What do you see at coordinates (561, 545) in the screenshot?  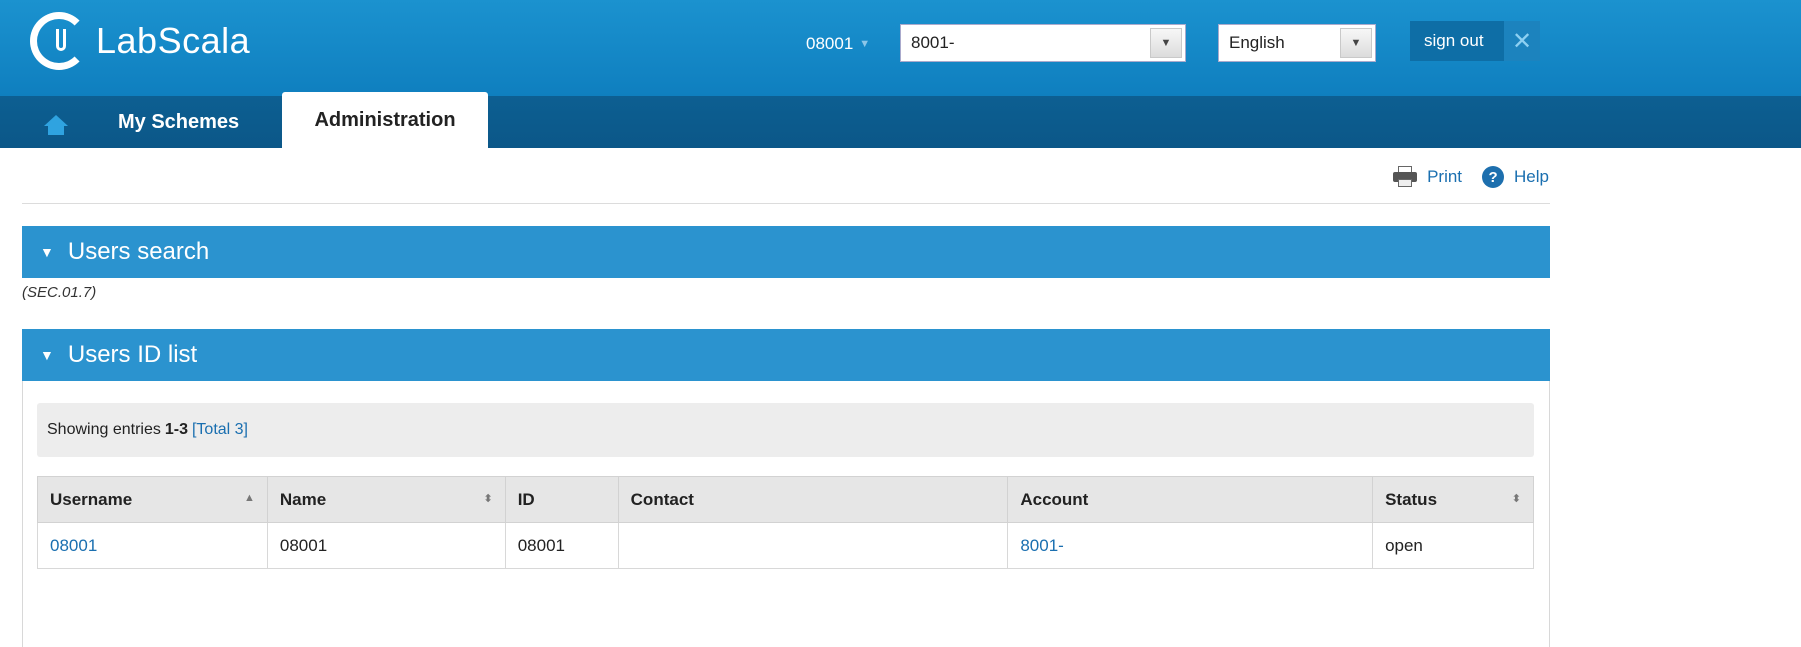 I see `cell-id: 08001` at bounding box center [561, 545].